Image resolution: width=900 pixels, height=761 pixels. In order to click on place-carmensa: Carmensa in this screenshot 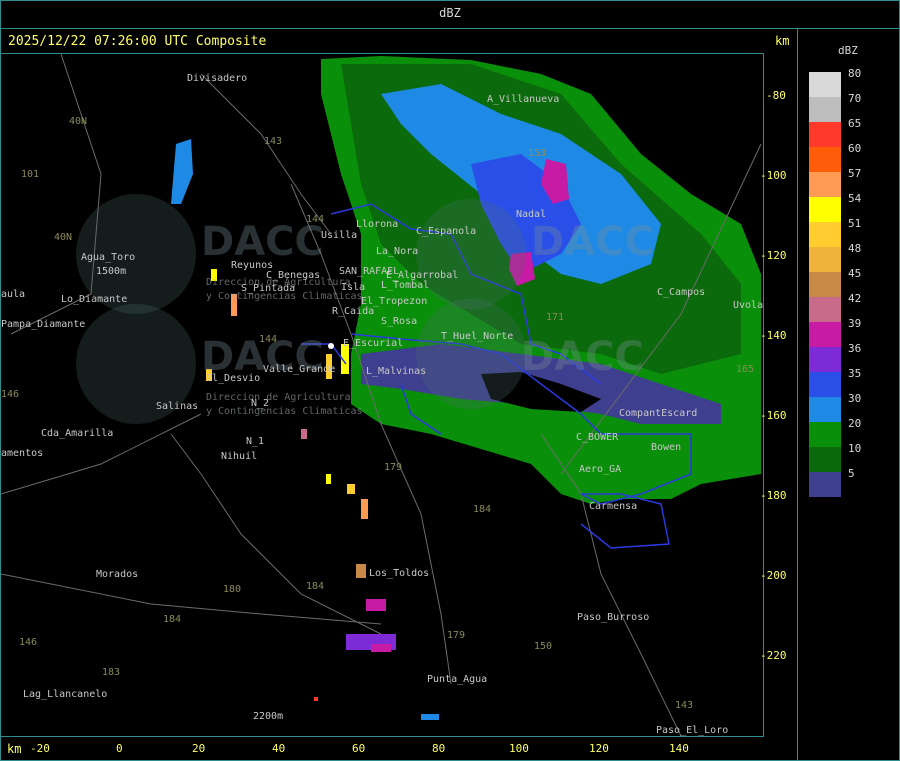, I will do `click(613, 506)`.